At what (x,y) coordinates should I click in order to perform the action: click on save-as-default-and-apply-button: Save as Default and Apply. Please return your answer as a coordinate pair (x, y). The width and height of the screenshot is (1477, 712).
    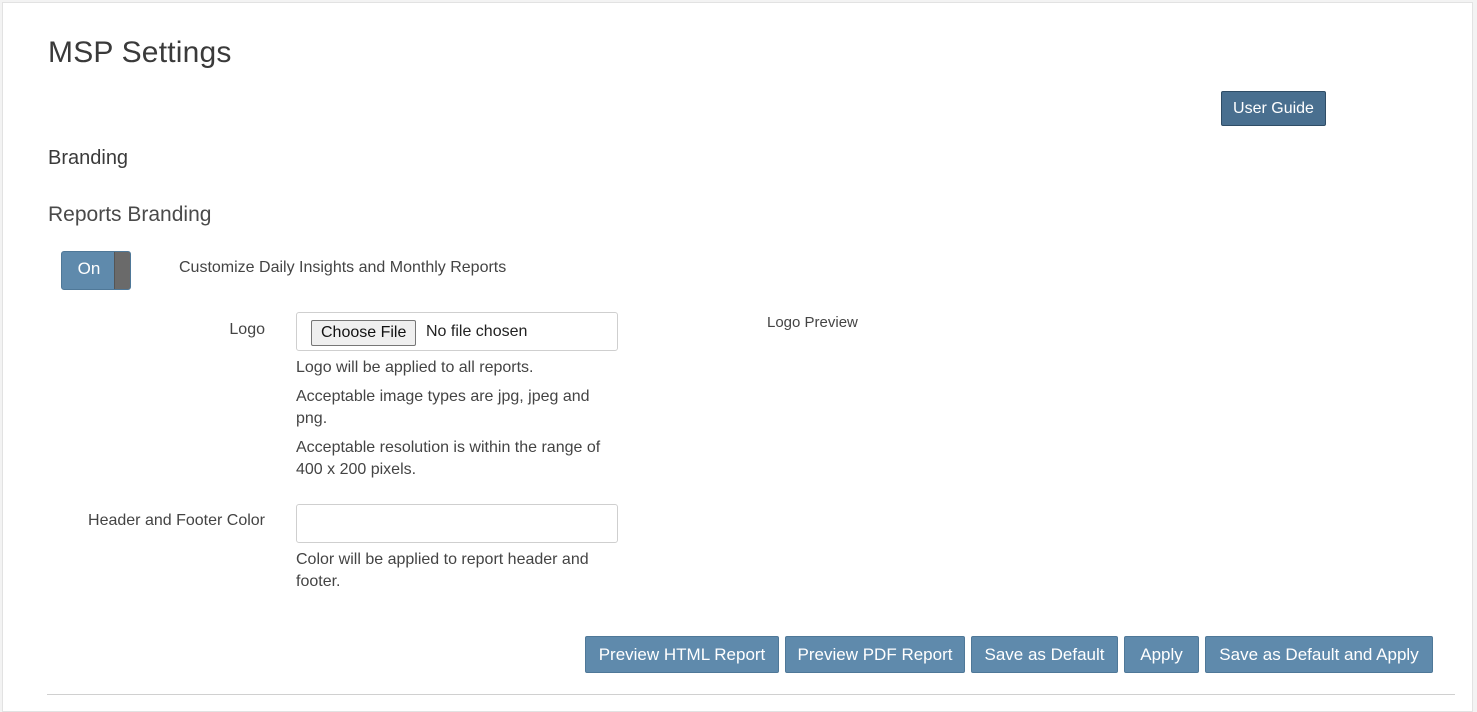
    Looking at the image, I should click on (1319, 654).